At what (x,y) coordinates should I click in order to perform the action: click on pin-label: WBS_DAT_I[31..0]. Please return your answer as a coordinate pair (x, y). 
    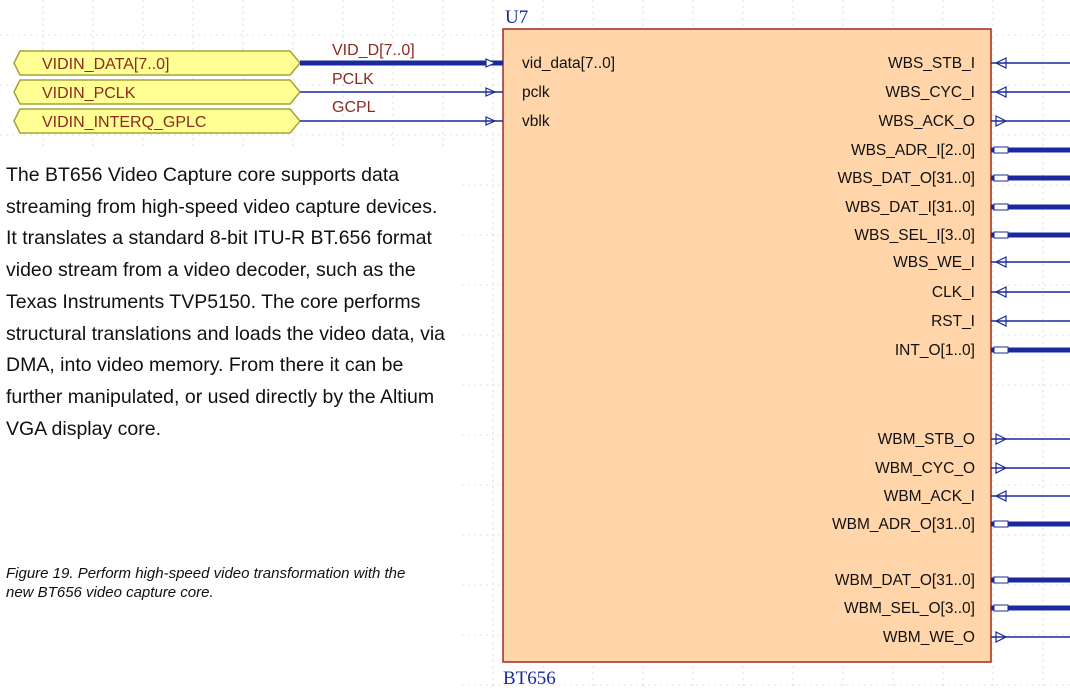
    Looking at the image, I should click on (910, 207).